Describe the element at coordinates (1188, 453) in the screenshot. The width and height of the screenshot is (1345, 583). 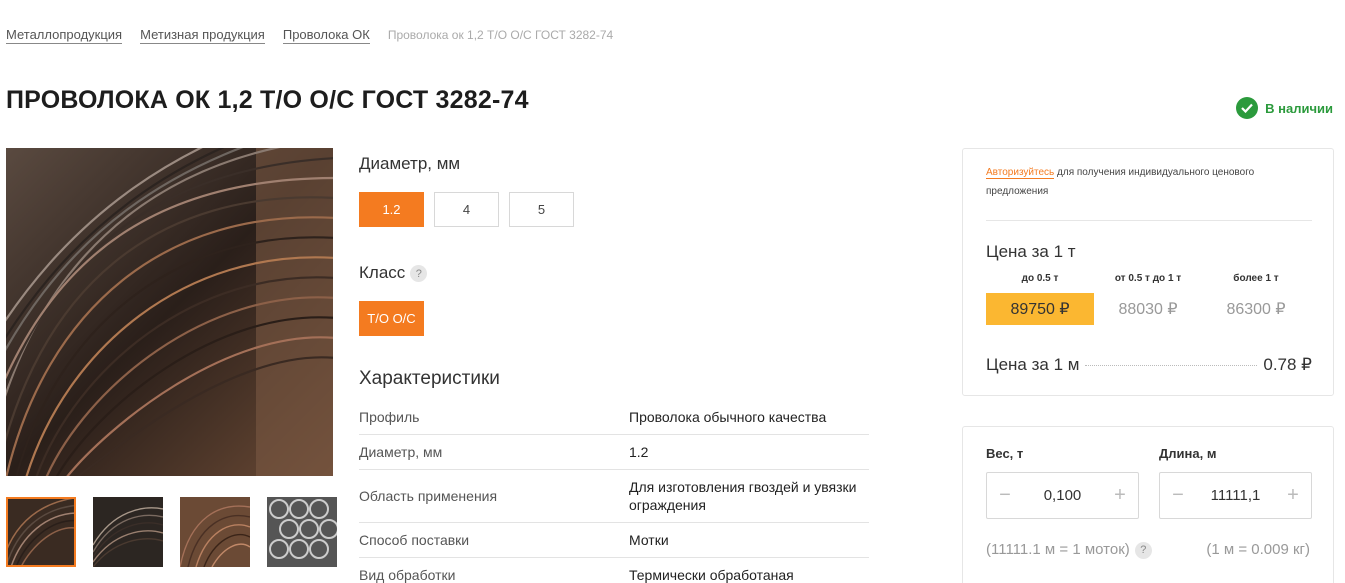
I see `length-label: Длина, м` at that location.